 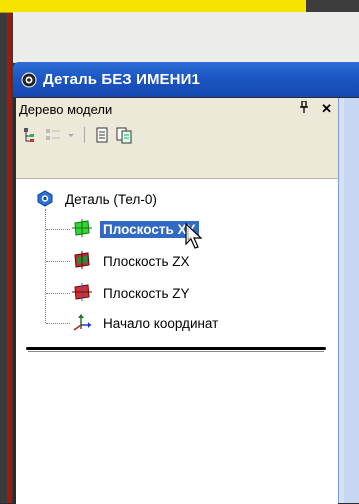 What do you see at coordinates (177, 109) in the screenshot?
I see `panel-header: Дерево модели ✕` at bounding box center [177, 109].